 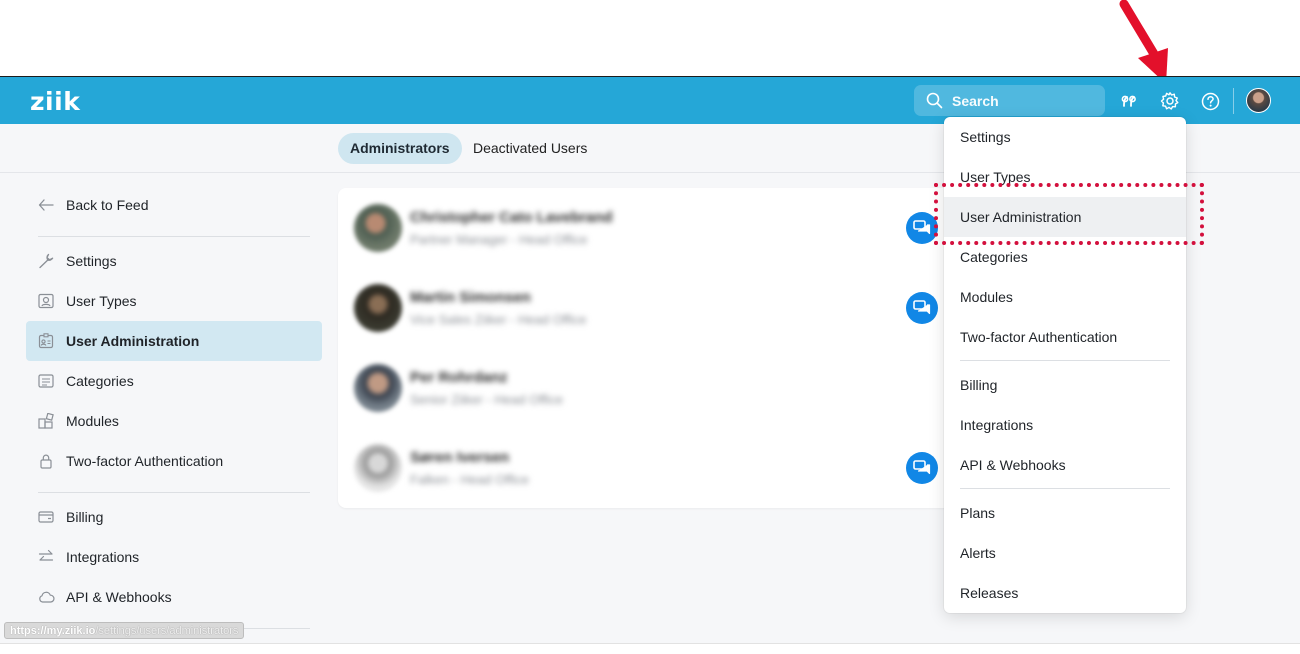 I want to click on menu-item-settings: Settings, so click(x=1065, y=137).